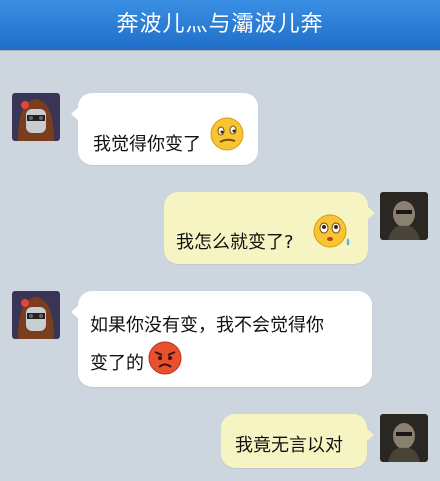  I want to click on message-bubble: 我竟无言以对, so click(297, 441).